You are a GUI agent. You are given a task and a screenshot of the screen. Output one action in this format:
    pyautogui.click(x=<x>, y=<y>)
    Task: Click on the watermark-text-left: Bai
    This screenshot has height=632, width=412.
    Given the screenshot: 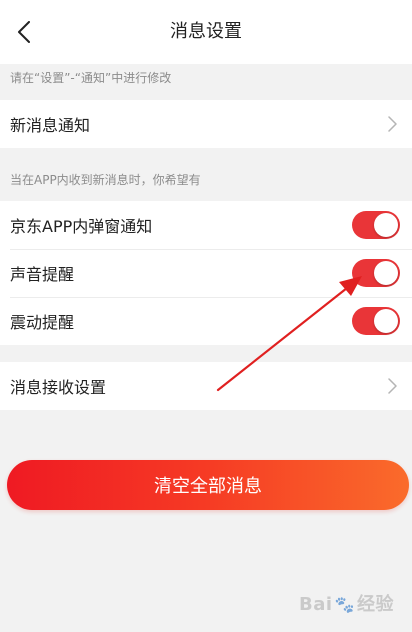 What is the action you would take?
    pyautogui.click(x=316, y=604)
    